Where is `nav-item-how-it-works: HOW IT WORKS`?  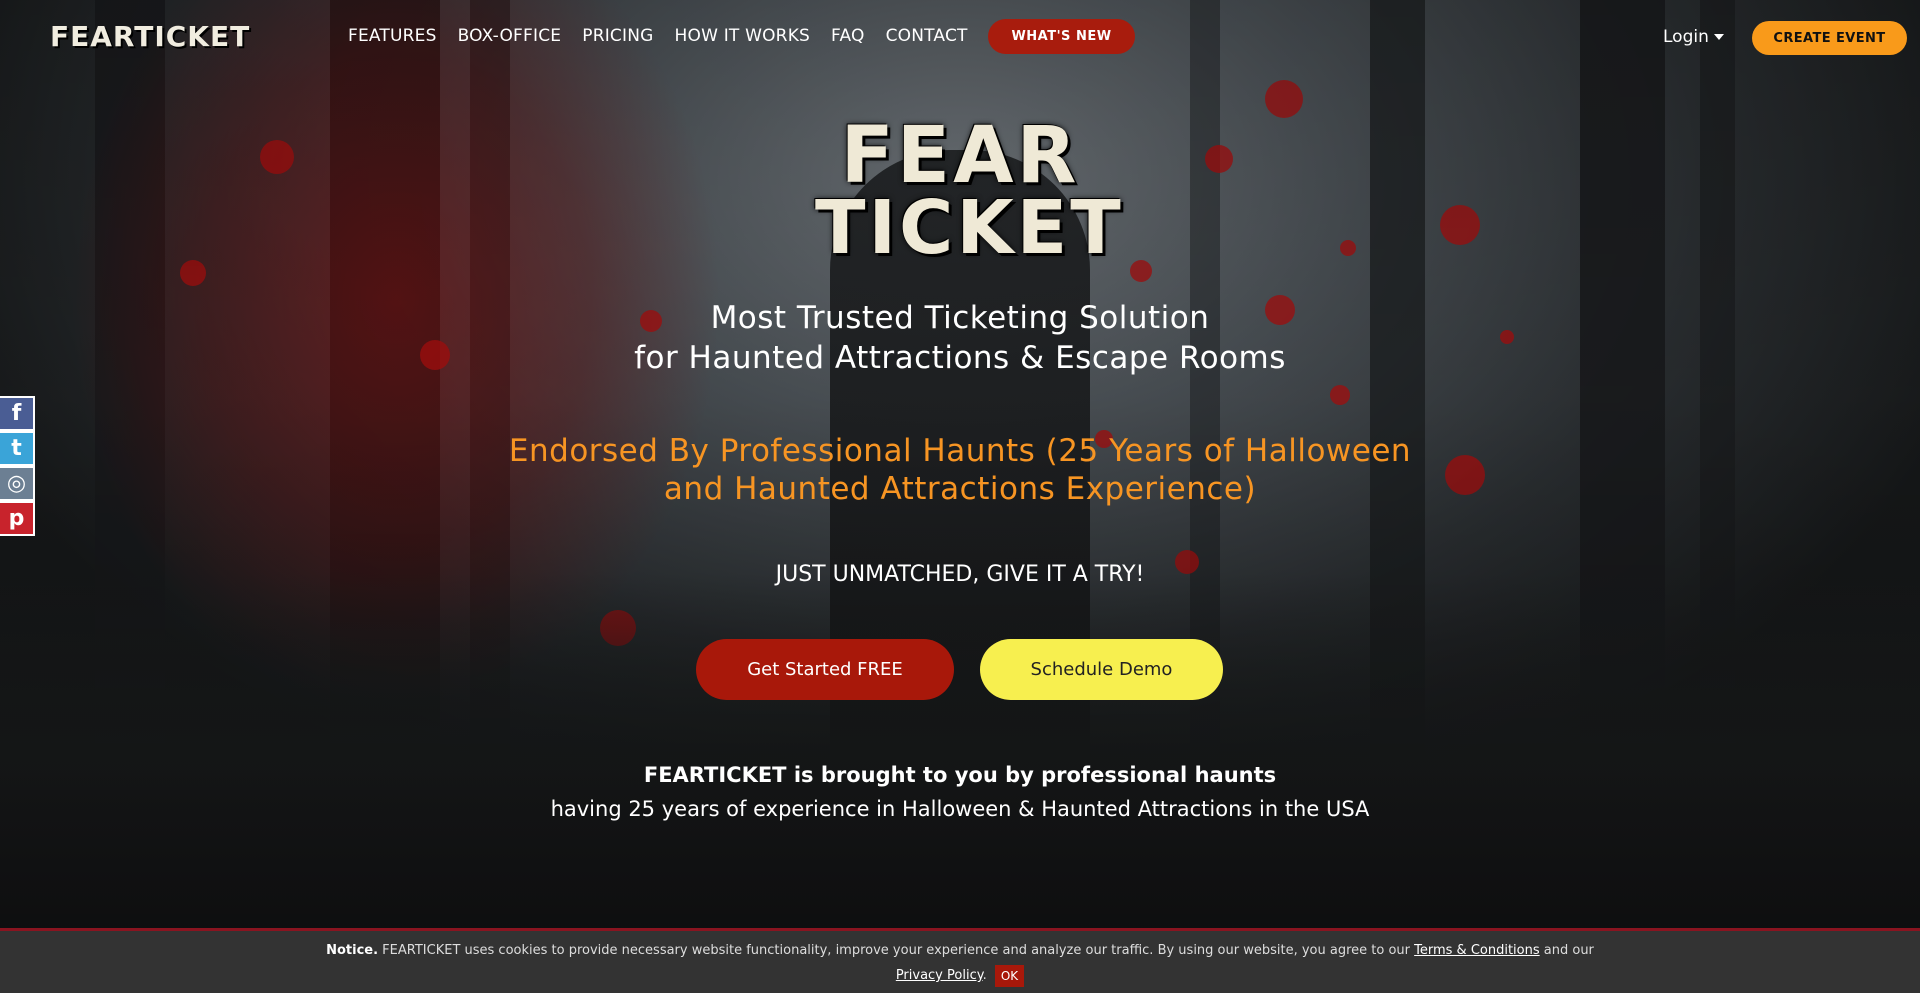
nav-item-how-it-works: HOW IT WORKS is located at coordinates (743, 36).